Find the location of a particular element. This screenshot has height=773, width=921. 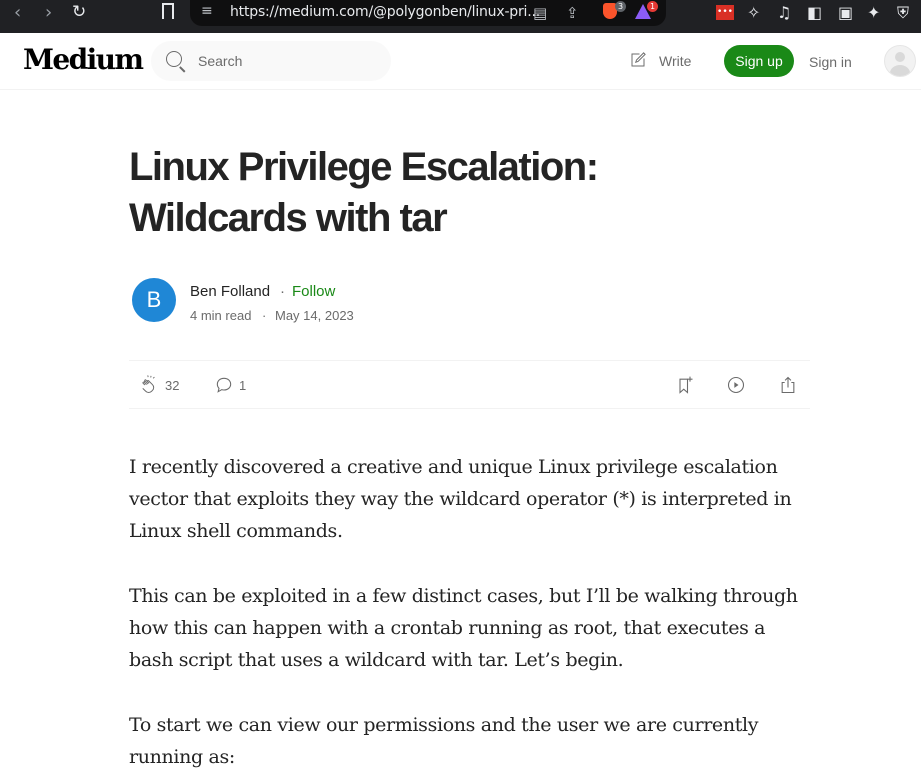

response-count: 1 is located at coordinates (243, 385).